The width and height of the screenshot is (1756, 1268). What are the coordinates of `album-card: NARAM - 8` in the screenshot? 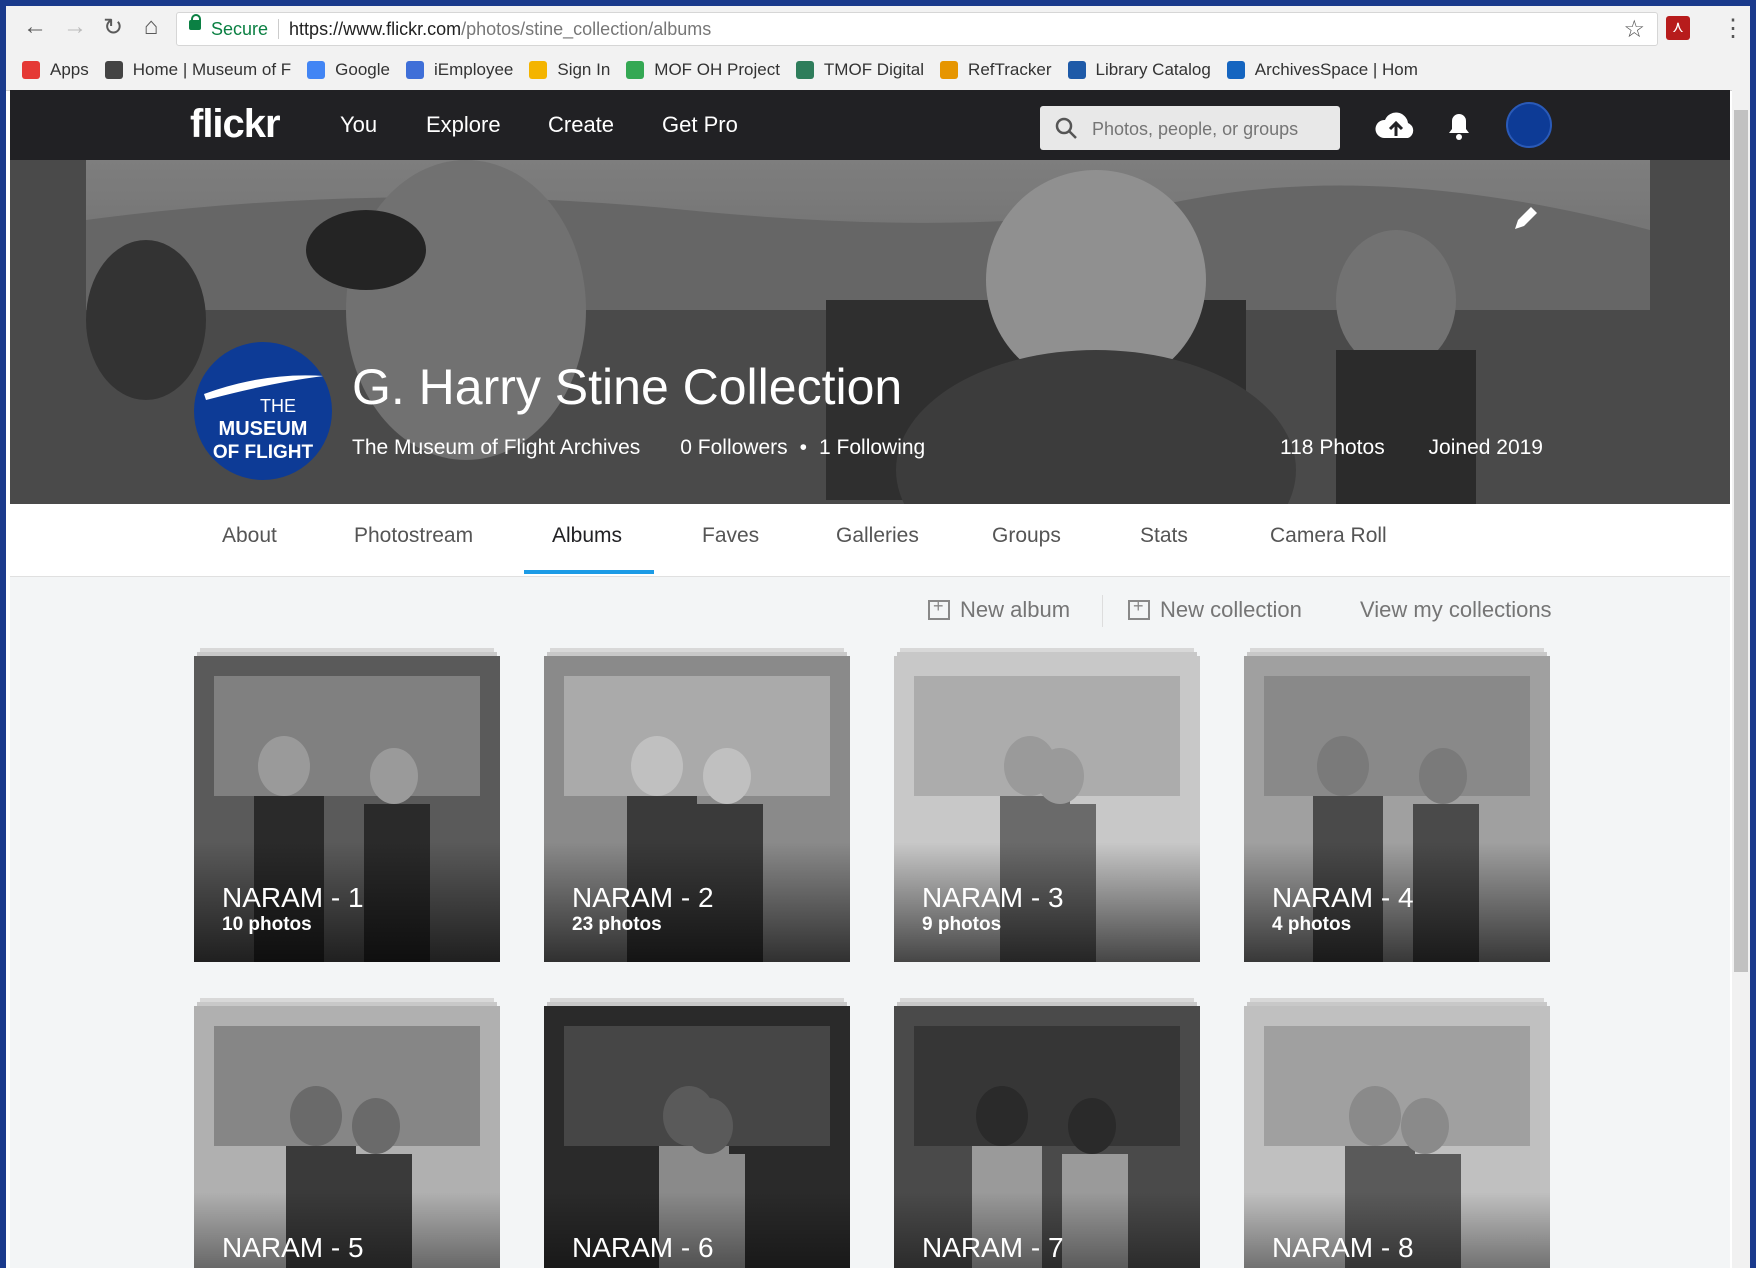 It's located at (1397, 1133).